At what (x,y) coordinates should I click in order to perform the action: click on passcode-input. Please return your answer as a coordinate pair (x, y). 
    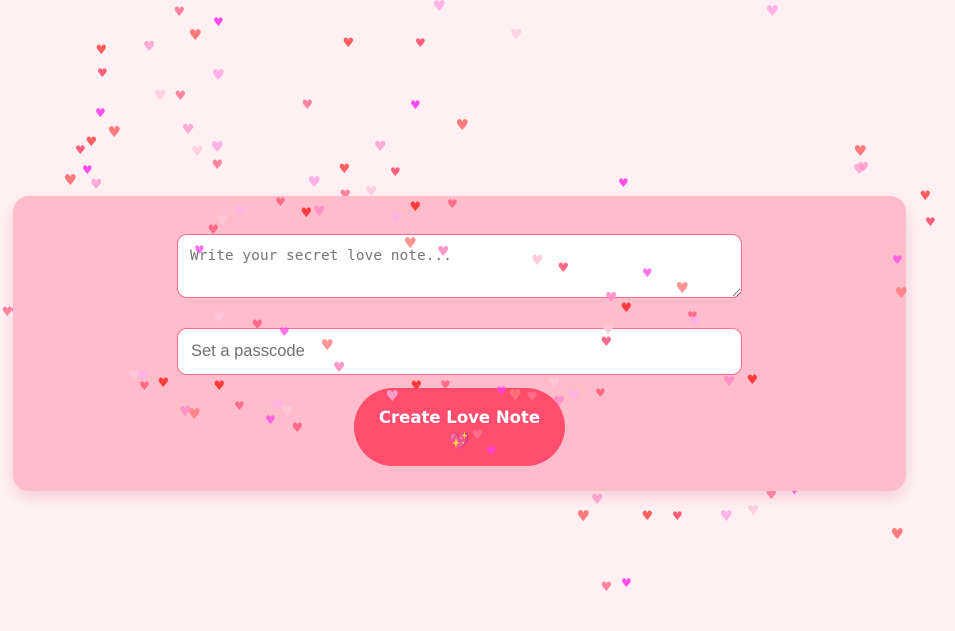
    Looking at the image, I should click on (459, 351).